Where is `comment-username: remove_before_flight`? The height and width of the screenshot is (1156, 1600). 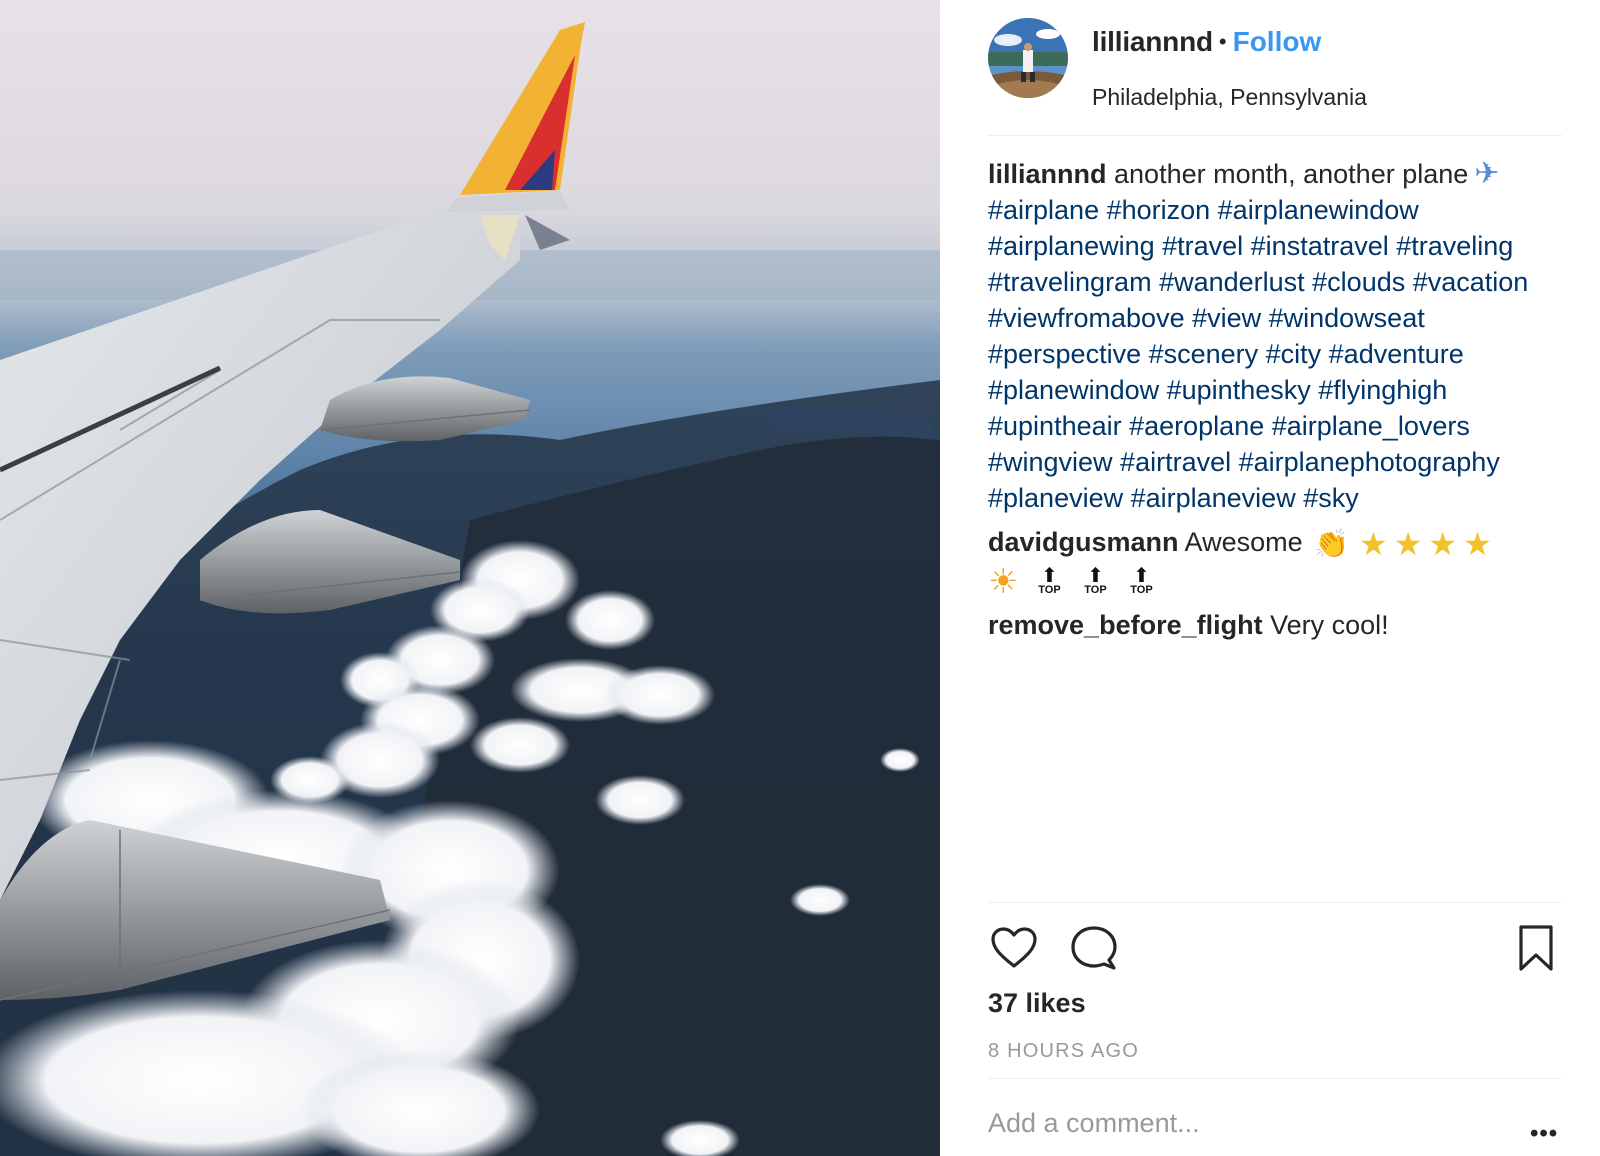 comment-username: remove_before_flight is located at coordinates (1125, 625).